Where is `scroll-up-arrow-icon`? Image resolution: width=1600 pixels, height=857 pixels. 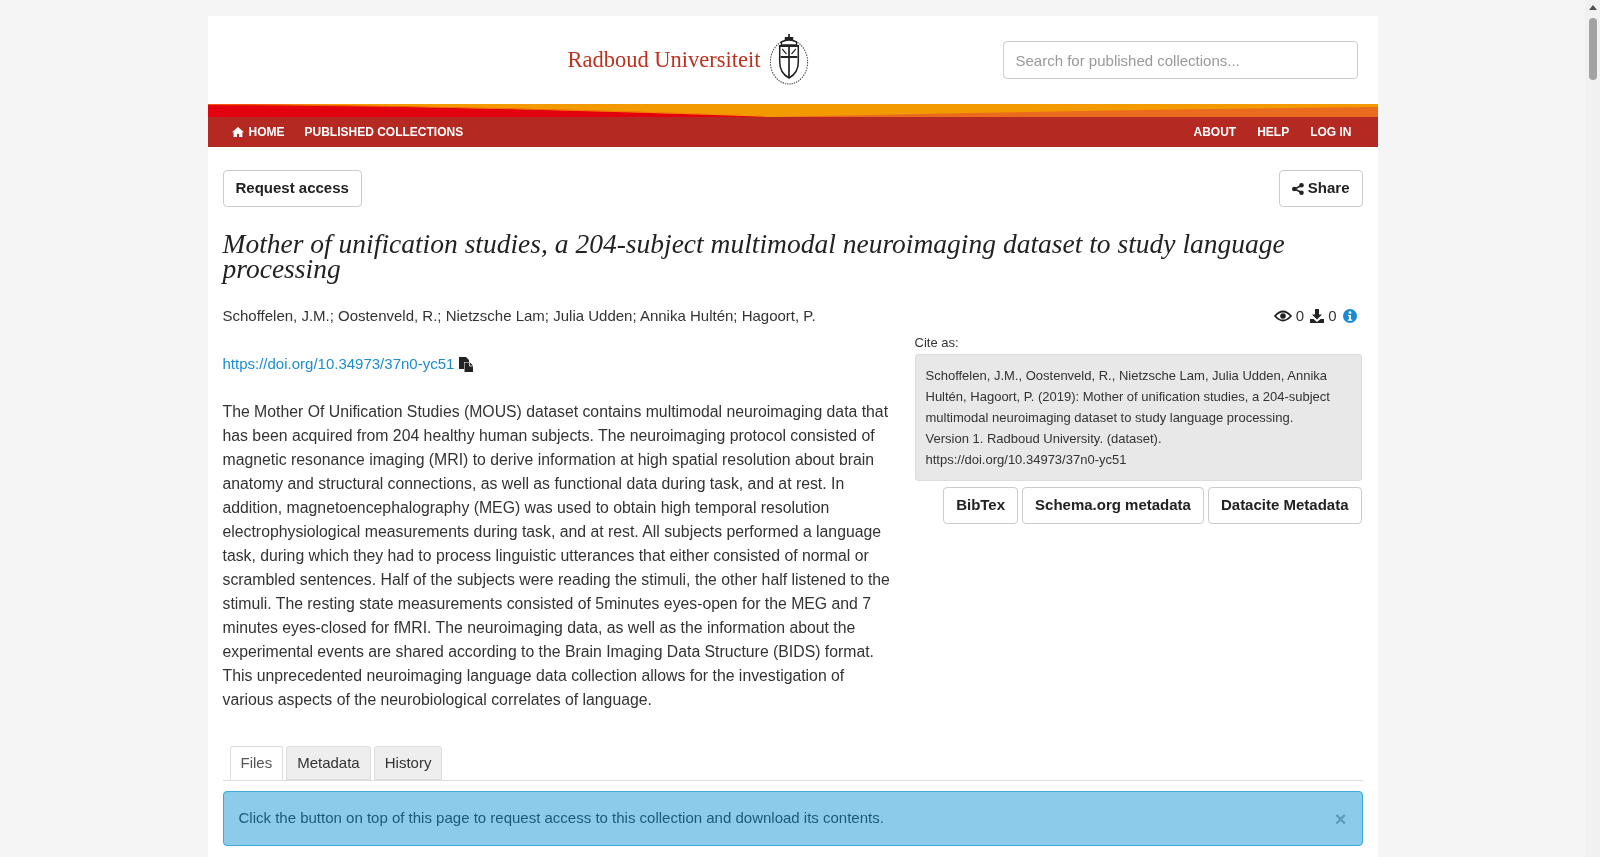
scroll-up-arrow-icon is located at coordinates (1592, 7).